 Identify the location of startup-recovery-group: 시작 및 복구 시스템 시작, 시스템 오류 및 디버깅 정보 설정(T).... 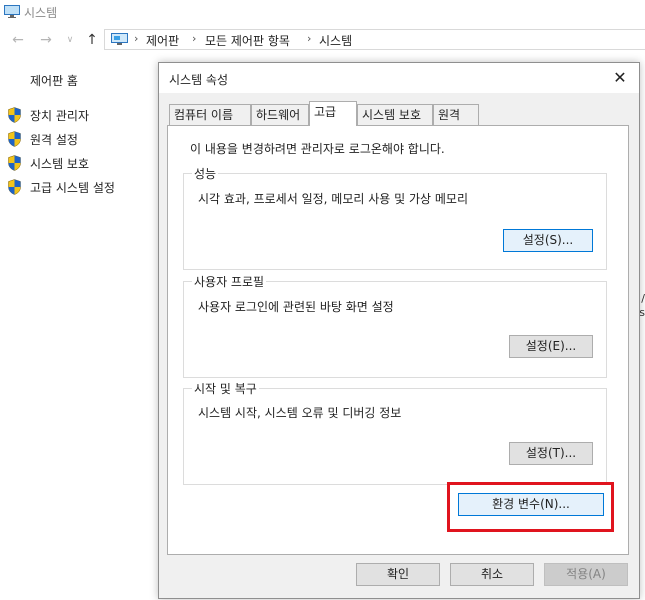
(395, 432).